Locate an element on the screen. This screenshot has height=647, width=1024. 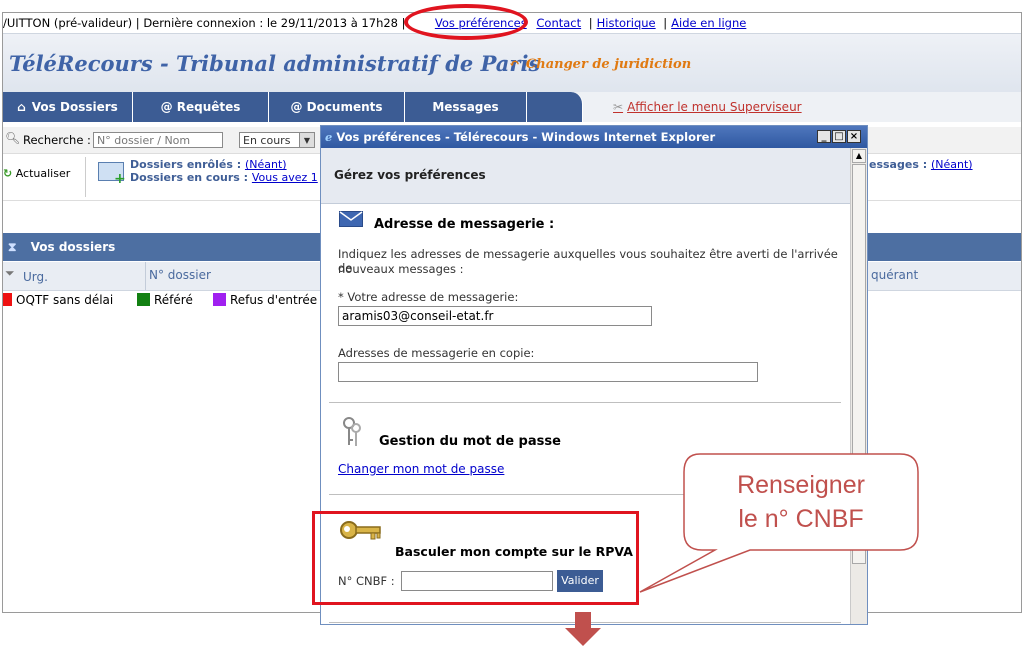
close-button: × is located at coordinates (854, 136).